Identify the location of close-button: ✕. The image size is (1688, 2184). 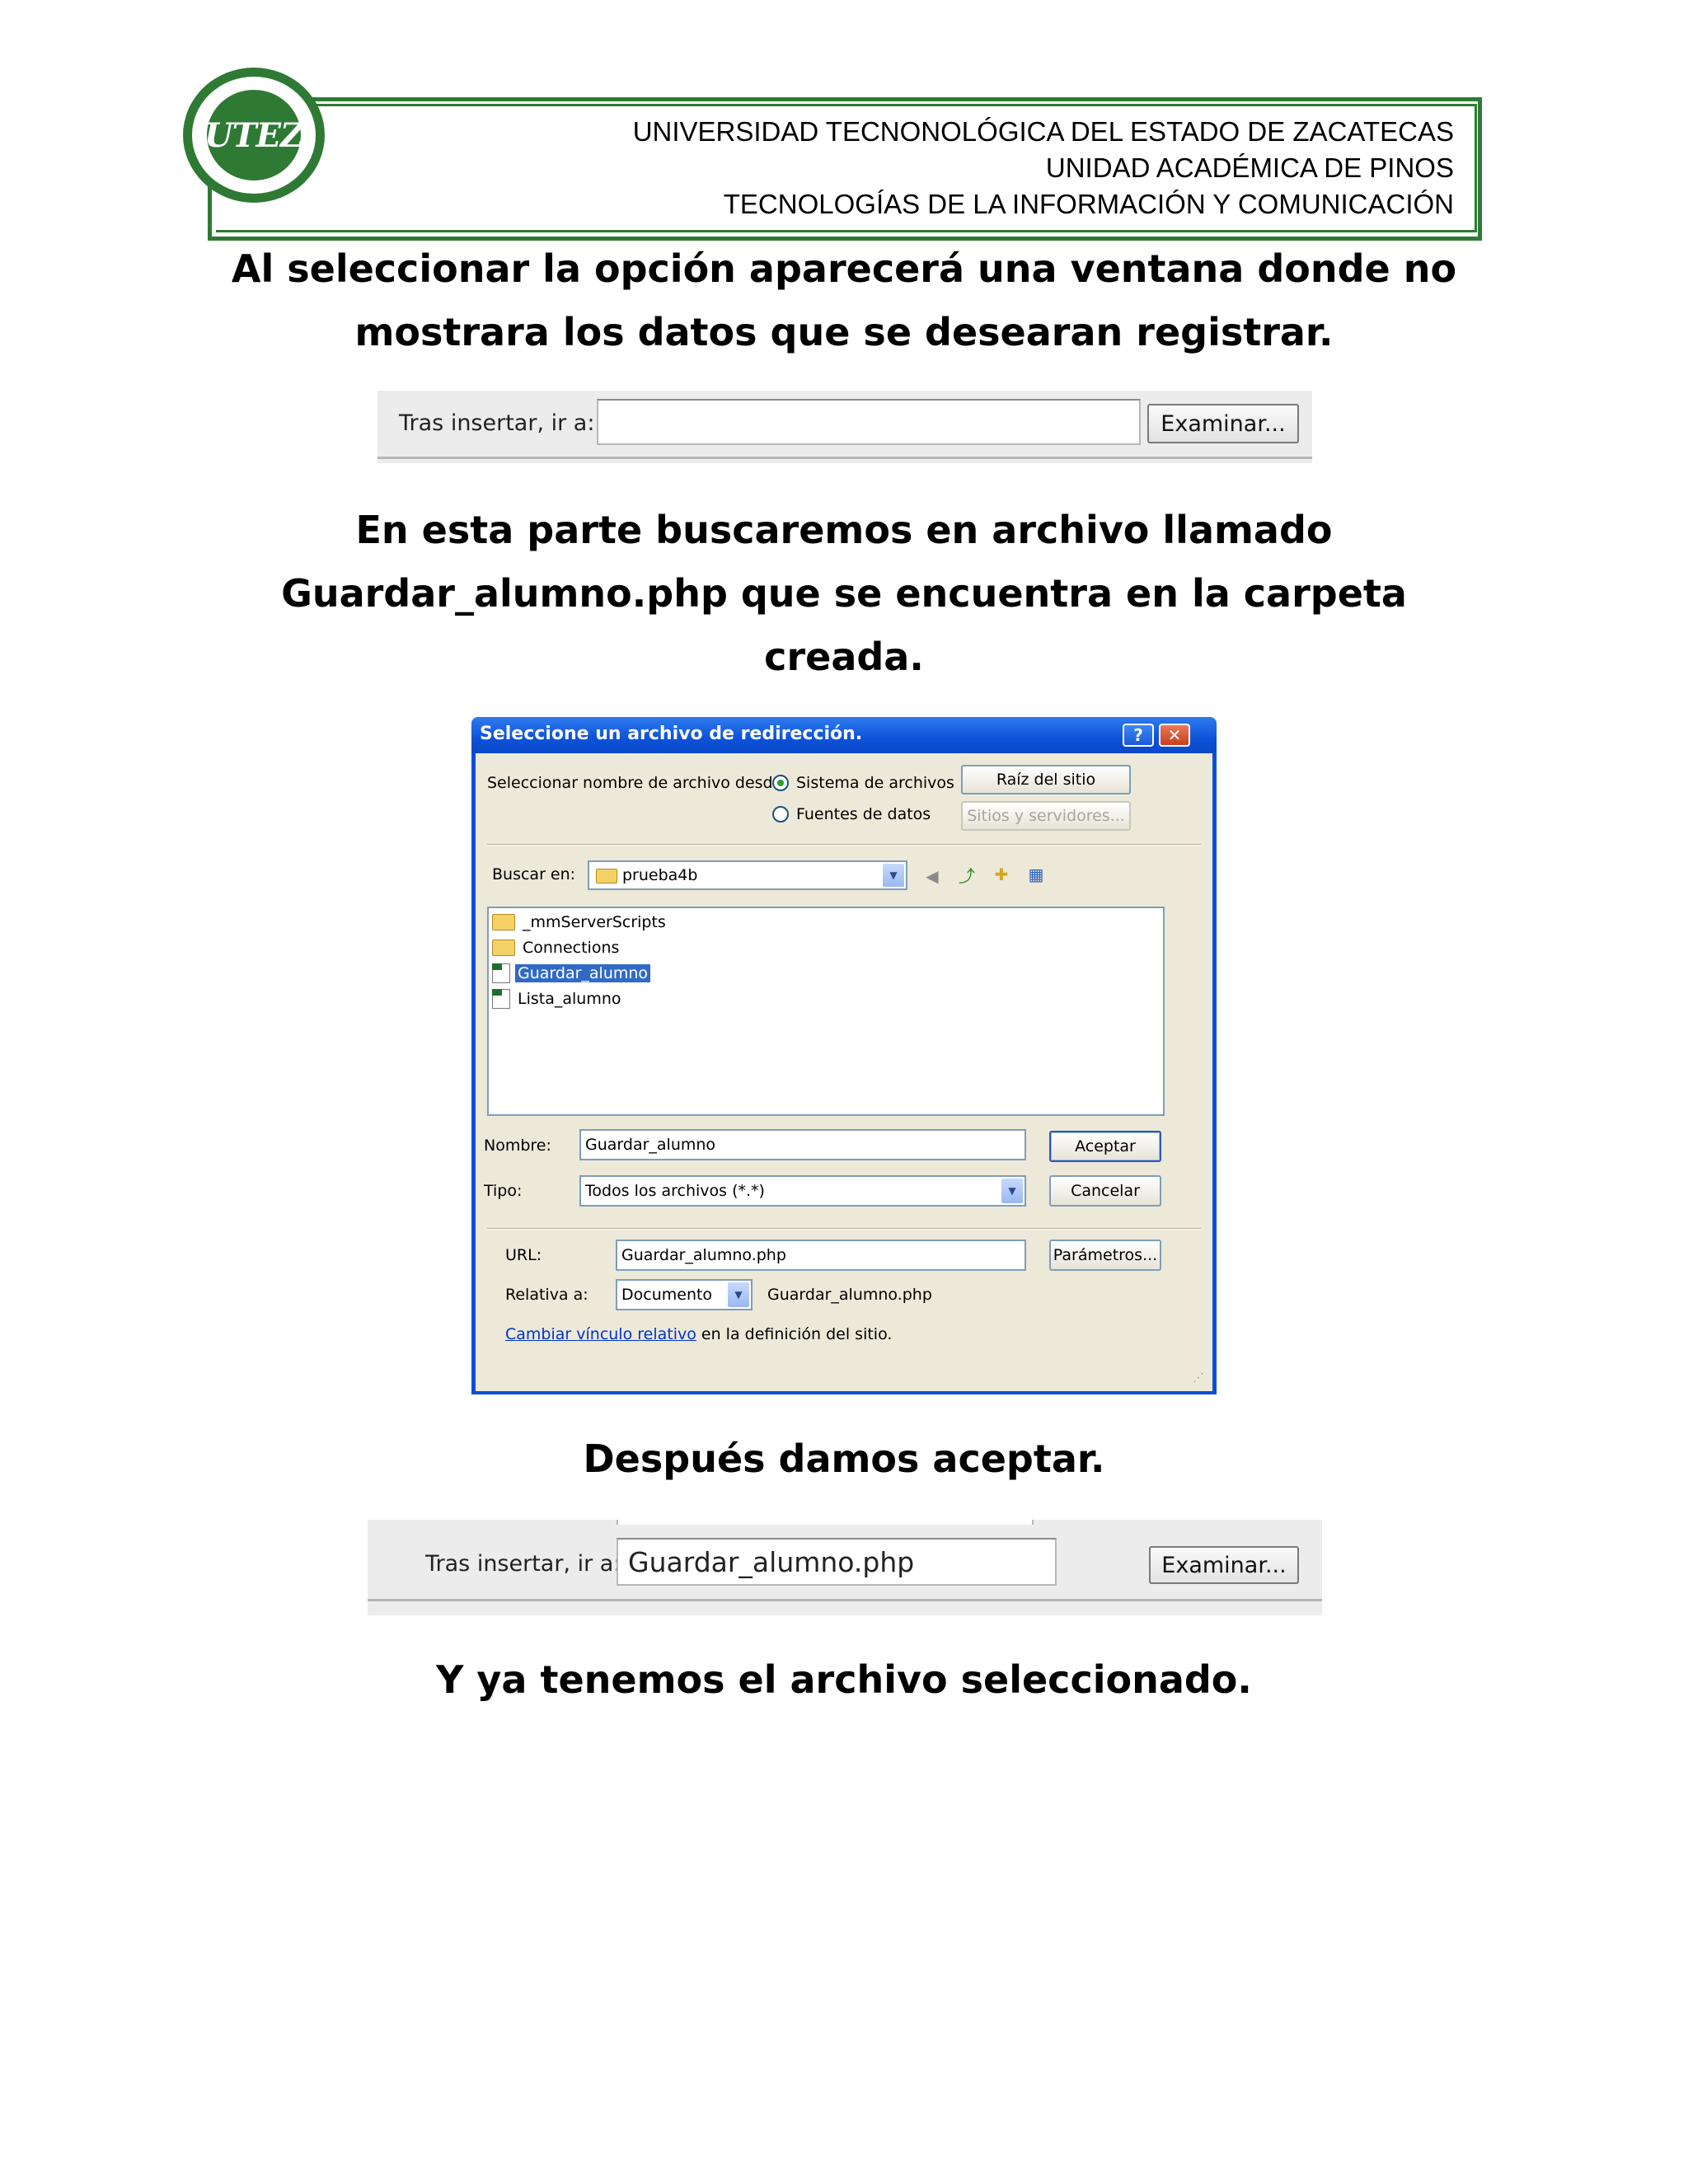
(1174, 735).